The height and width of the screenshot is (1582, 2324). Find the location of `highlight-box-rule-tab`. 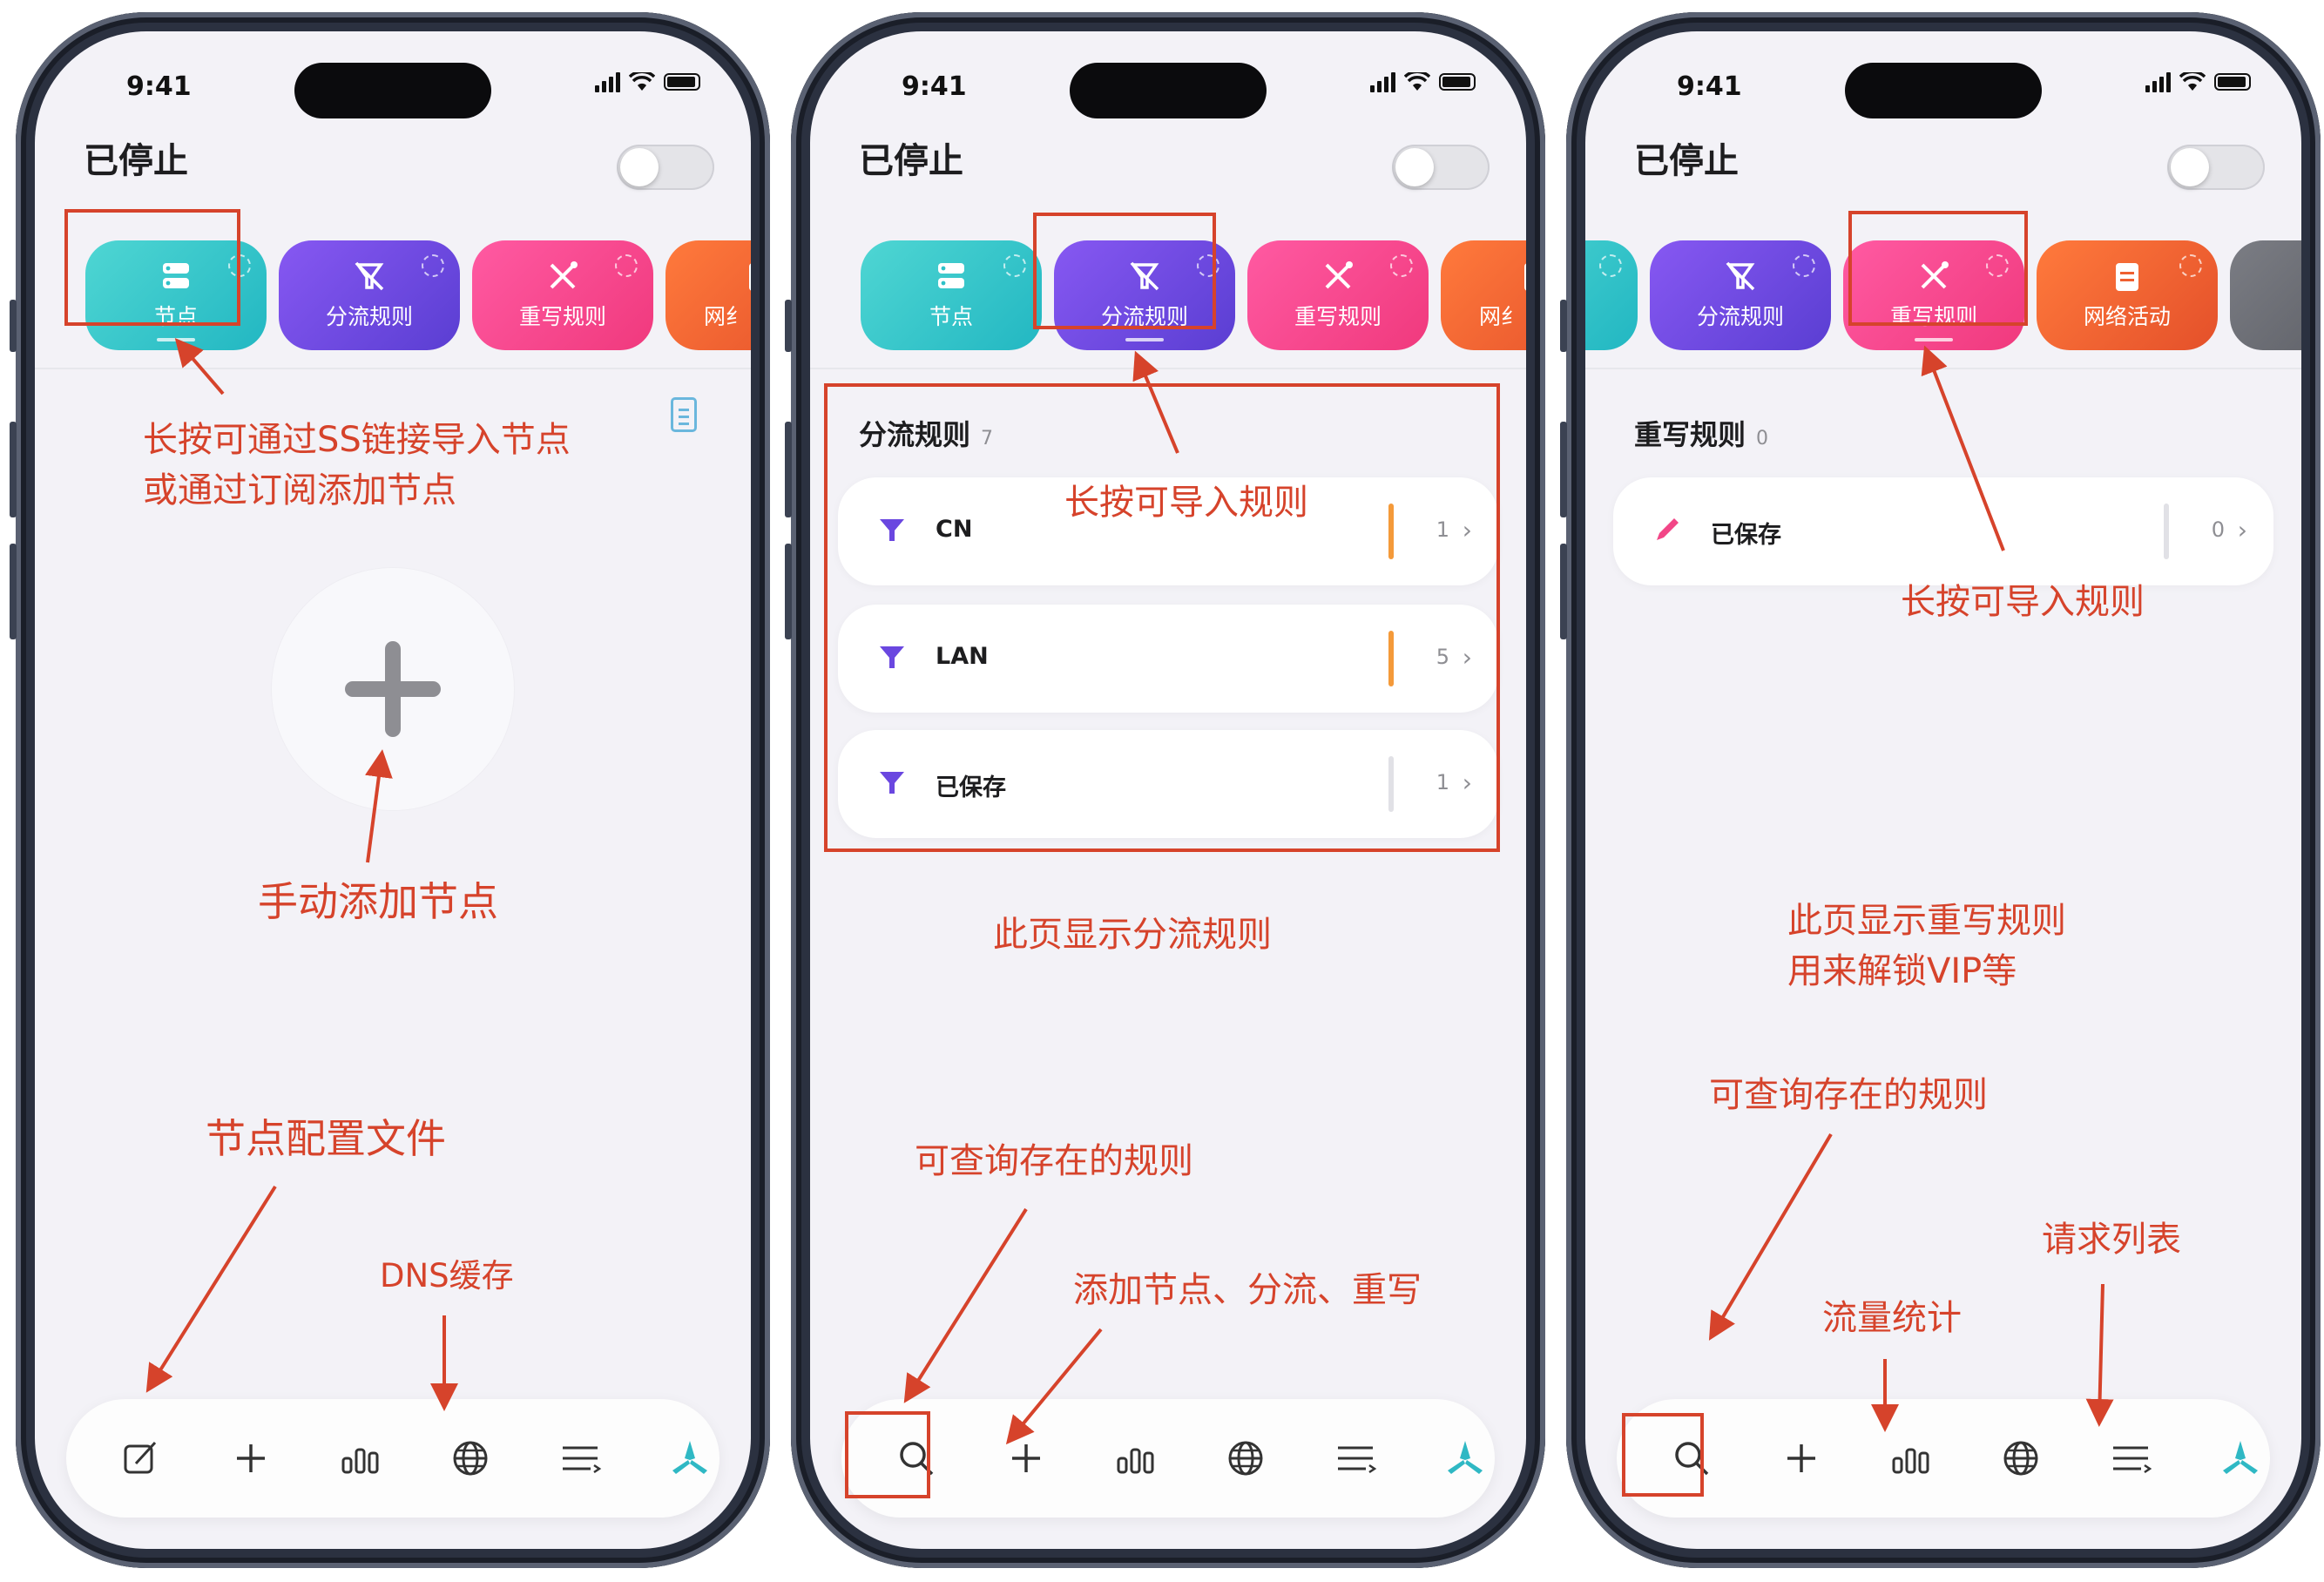

highlight-box-rule-tab is located at coordinates (1124, 271).